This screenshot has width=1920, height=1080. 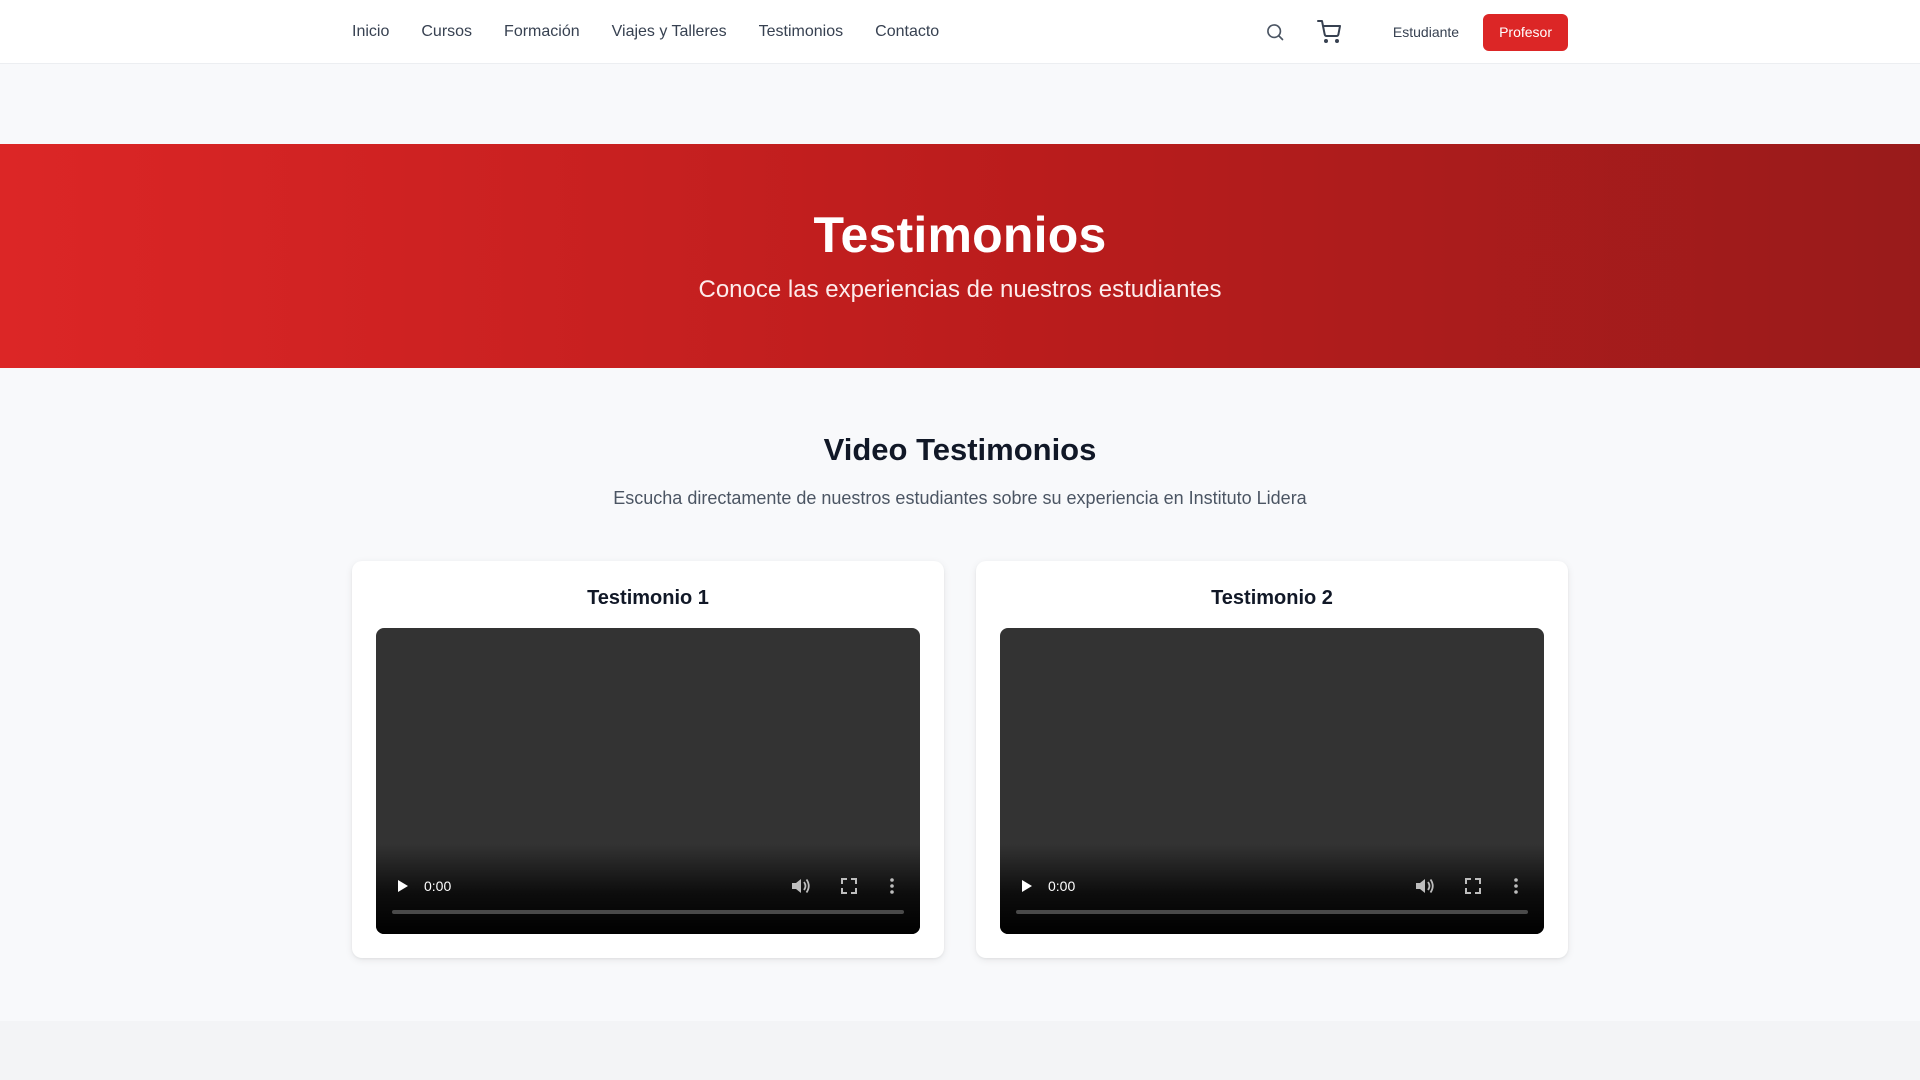 I want to click on nav-link-cursos: Cursos, so click(x=446, y=32).